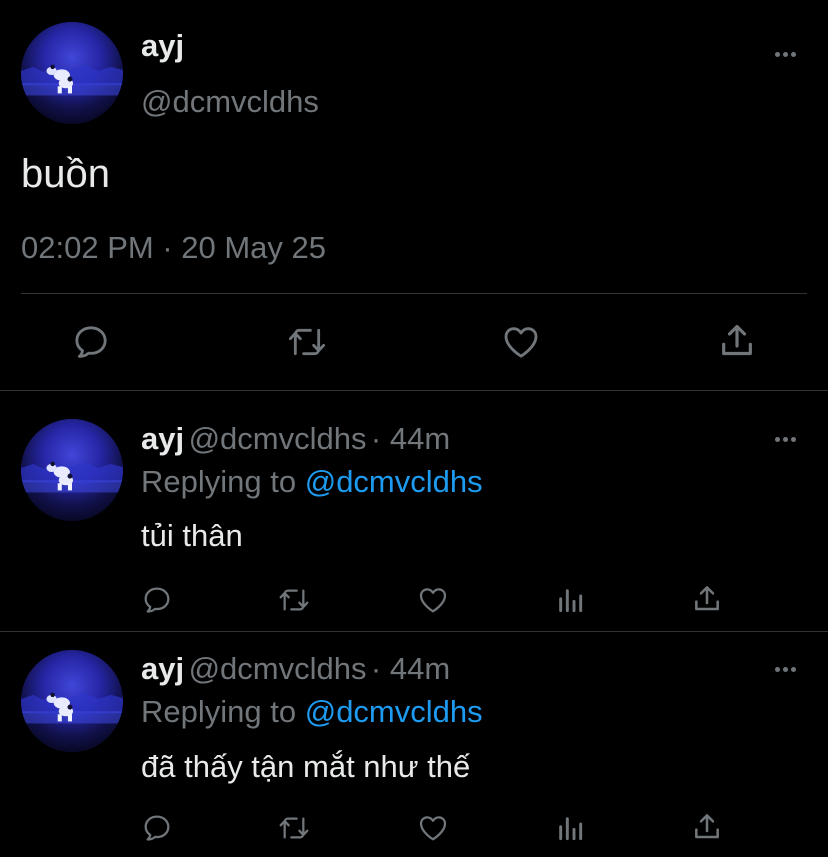  I want to click on tweet-text: buồn, so click(65, 174).